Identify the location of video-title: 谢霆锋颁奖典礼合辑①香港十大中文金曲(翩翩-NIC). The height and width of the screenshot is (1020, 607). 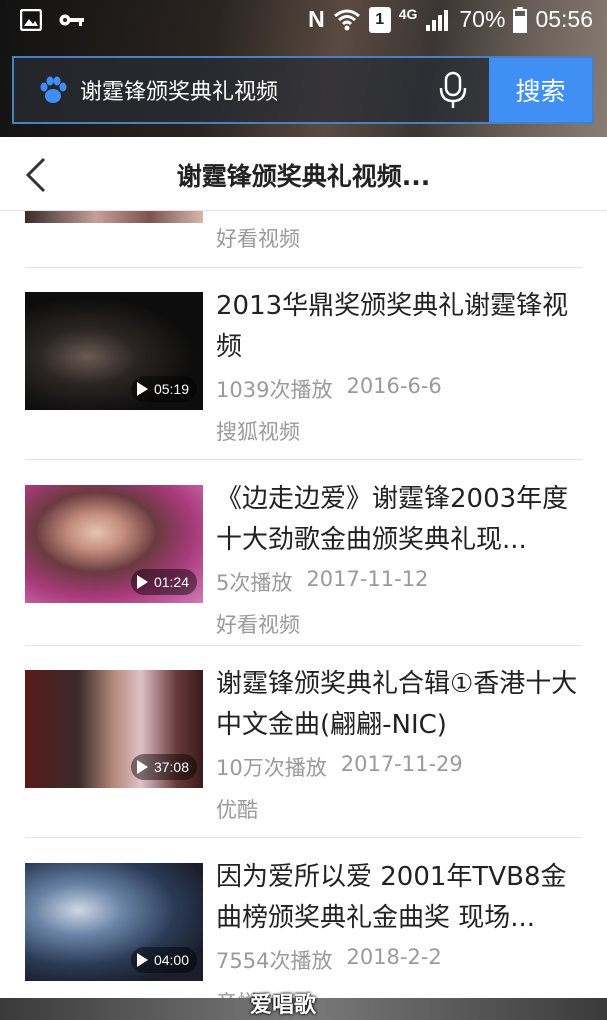
(402, 705).